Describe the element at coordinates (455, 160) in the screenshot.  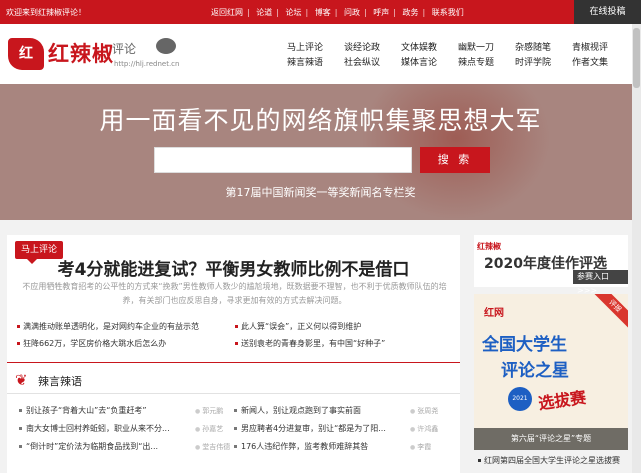
I see `search-button: 搜 索` at that location.